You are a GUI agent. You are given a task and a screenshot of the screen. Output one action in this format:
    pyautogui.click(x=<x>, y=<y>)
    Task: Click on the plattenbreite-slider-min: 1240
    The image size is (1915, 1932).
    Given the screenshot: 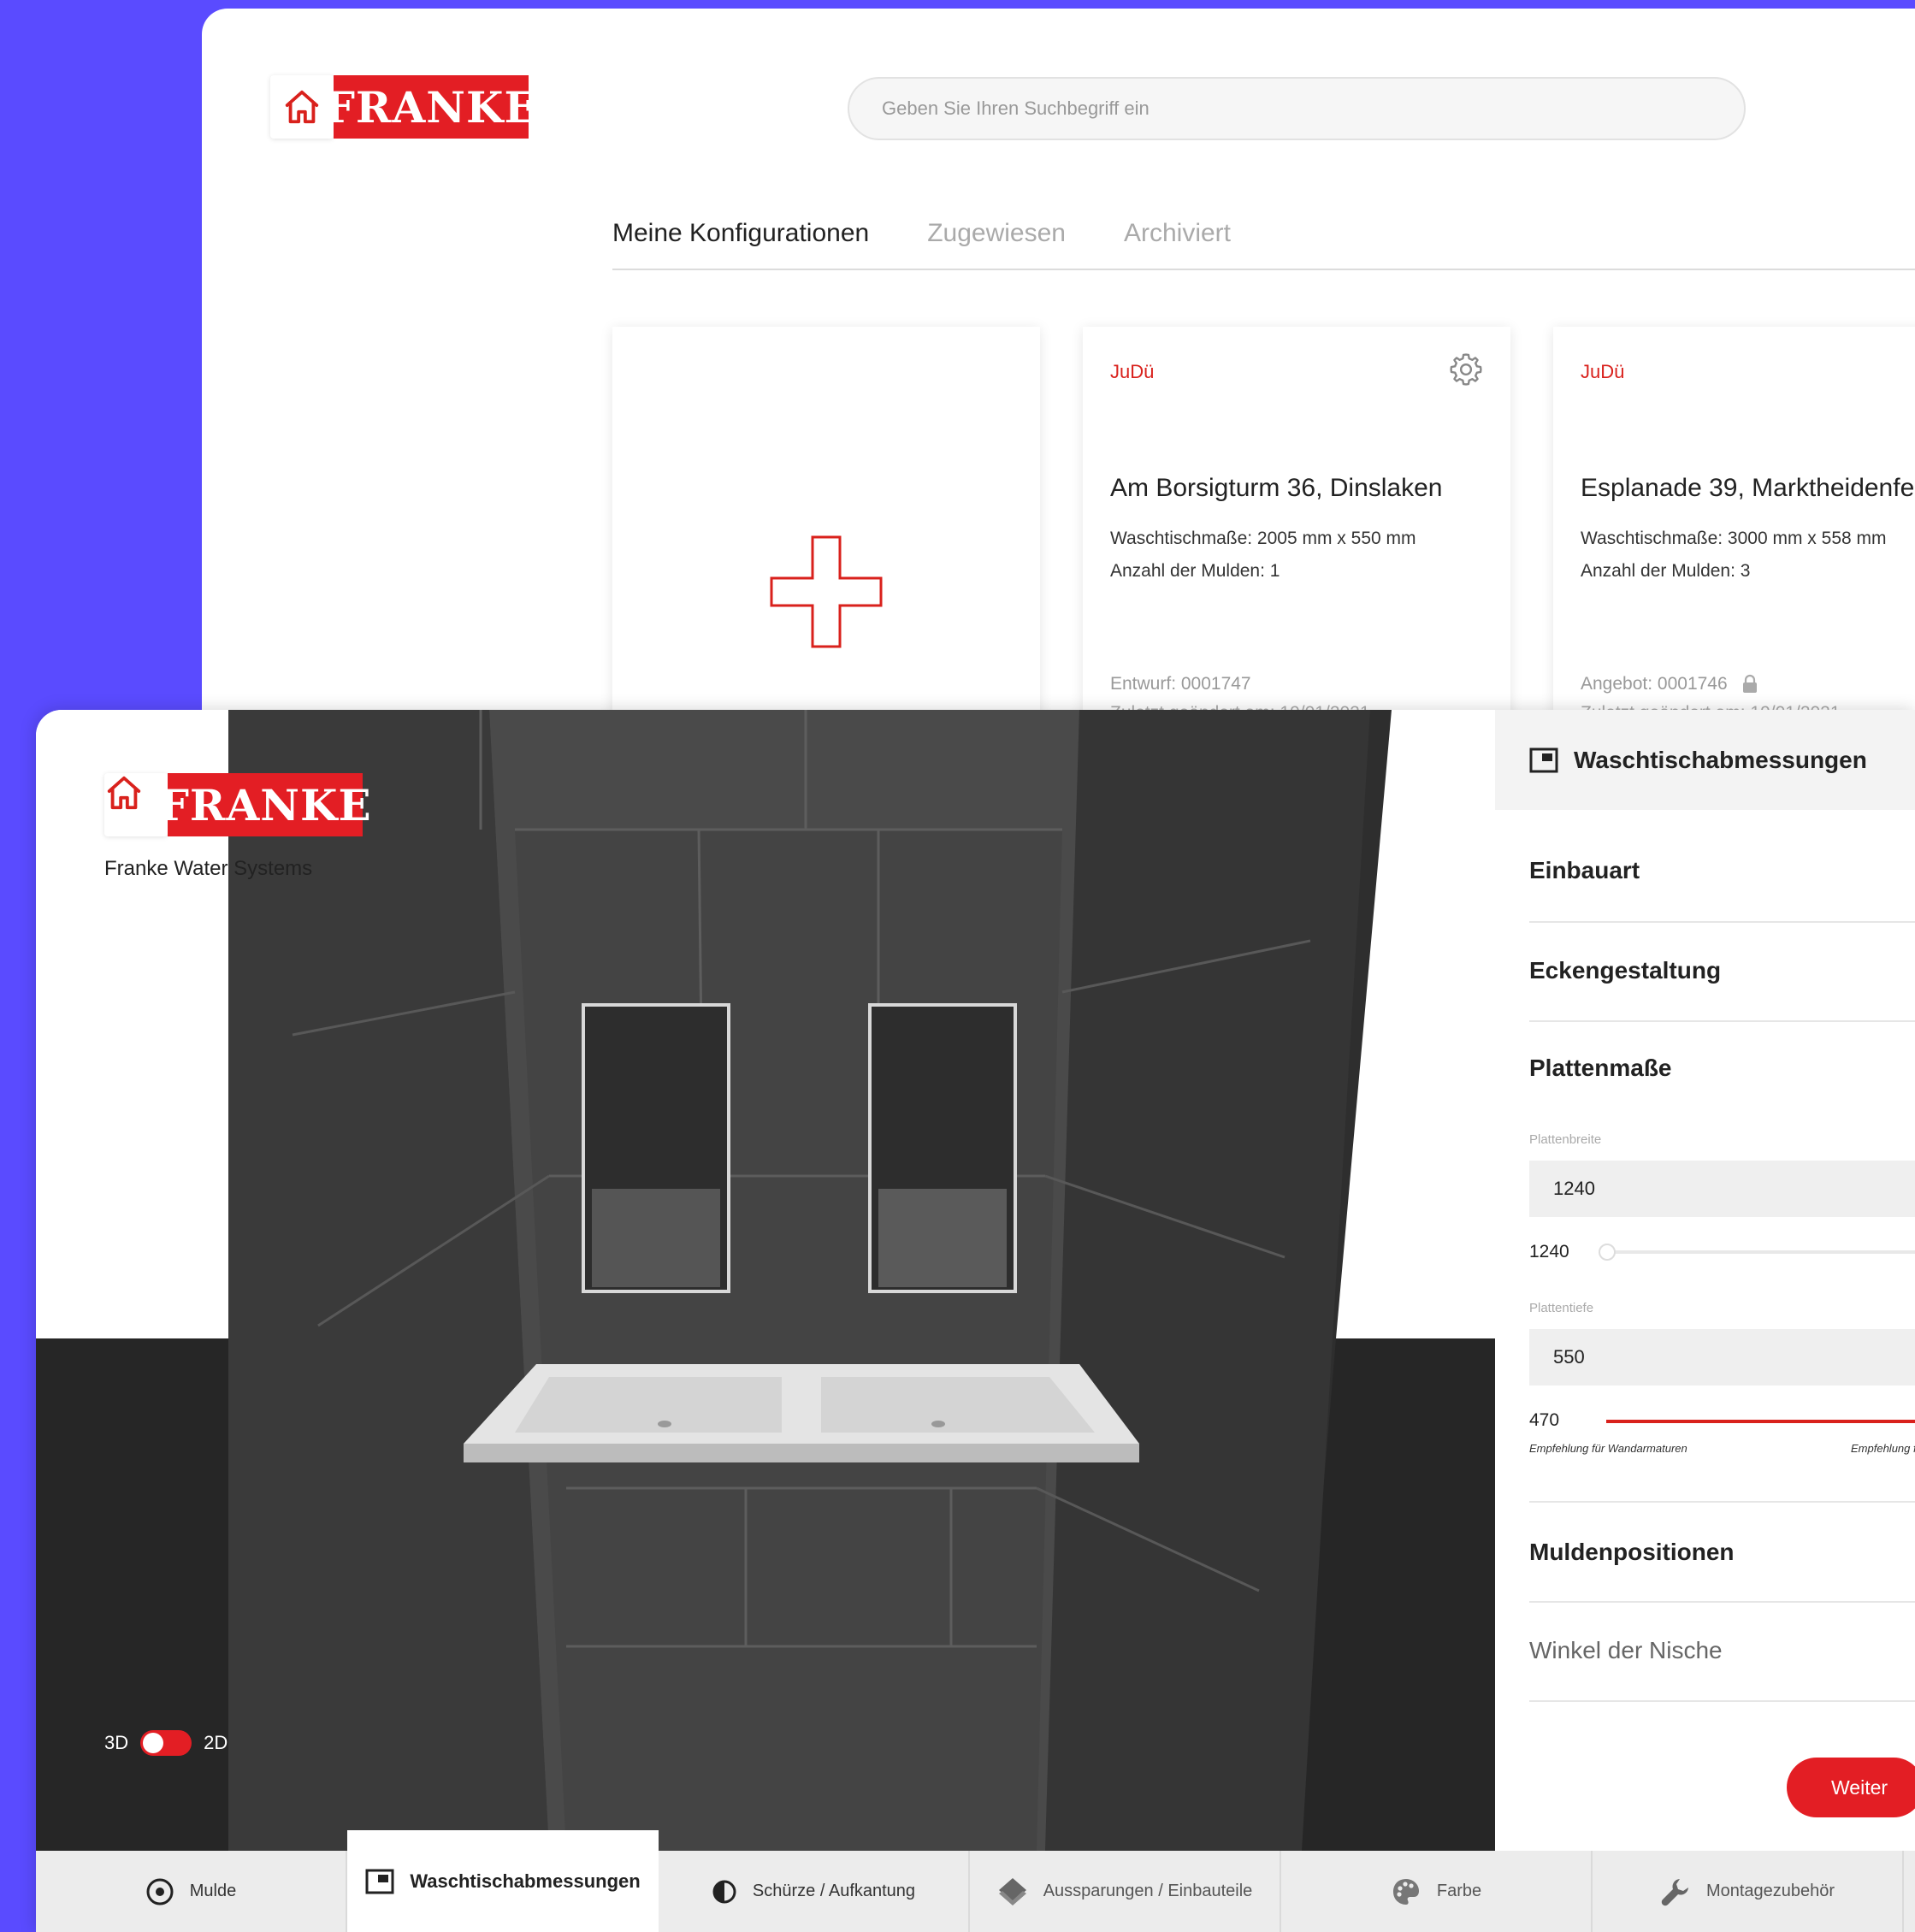 What is the action you would take?
    pyautogui.click(x=1549, y=1251)
    